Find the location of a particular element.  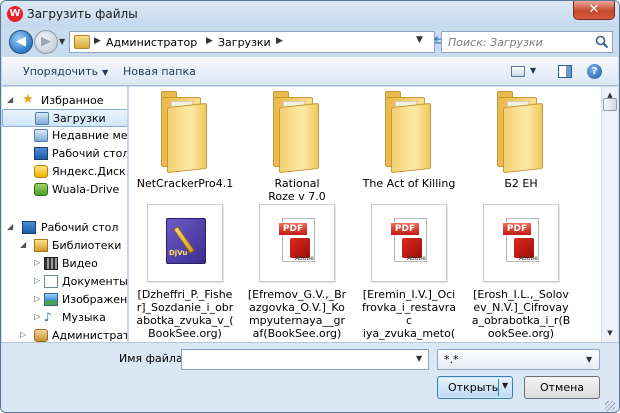

folder-item: NetCrackerPro4.1 is located at coordinates (185, 139).